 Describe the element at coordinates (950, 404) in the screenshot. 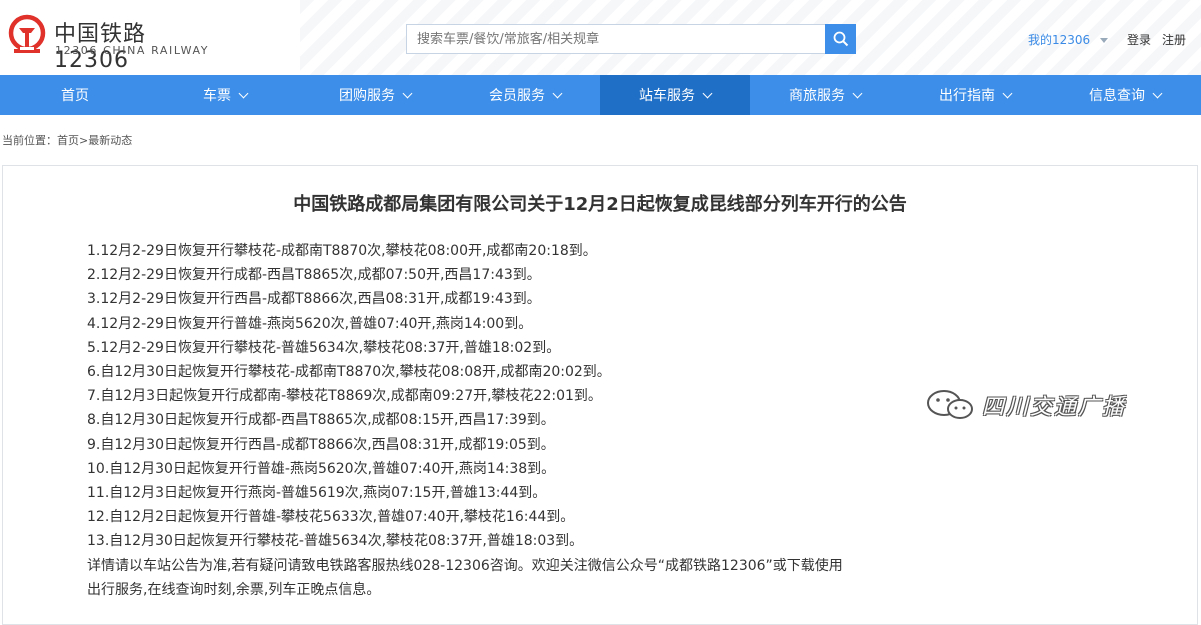

I see `wechat-icon` at that location.